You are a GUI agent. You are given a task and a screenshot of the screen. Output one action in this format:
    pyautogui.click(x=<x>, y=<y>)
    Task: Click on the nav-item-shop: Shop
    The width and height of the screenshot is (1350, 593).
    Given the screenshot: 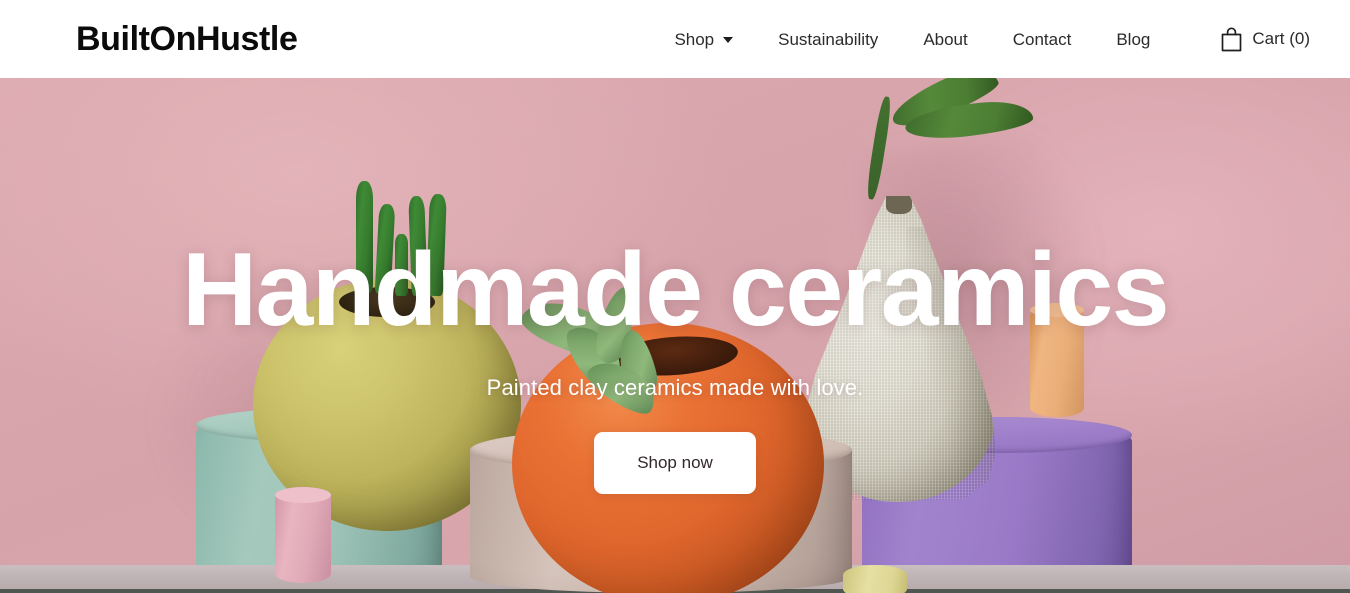 What is the action you would take?
    pyautogui.click(x=704, y=39)
    